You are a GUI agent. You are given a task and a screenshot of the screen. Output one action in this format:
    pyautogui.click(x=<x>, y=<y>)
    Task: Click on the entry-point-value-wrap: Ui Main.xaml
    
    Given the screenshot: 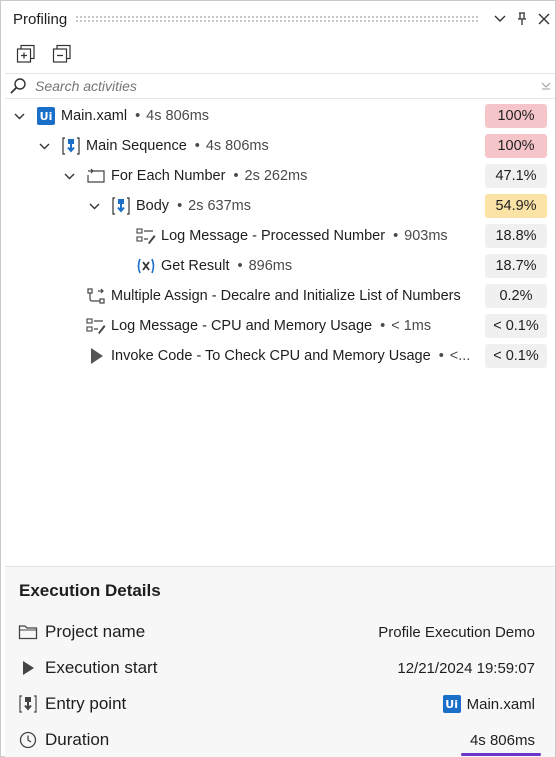 What is the action you would take?
    pyautogui.click(x=488, y=704)
    